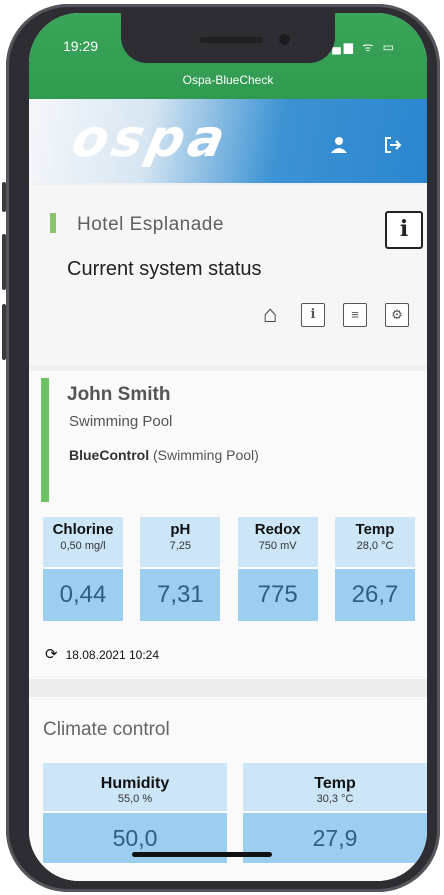 The width and height of the screenshot is (444, 895). I want to click on home-icon: ⌂, so click(270, 315).